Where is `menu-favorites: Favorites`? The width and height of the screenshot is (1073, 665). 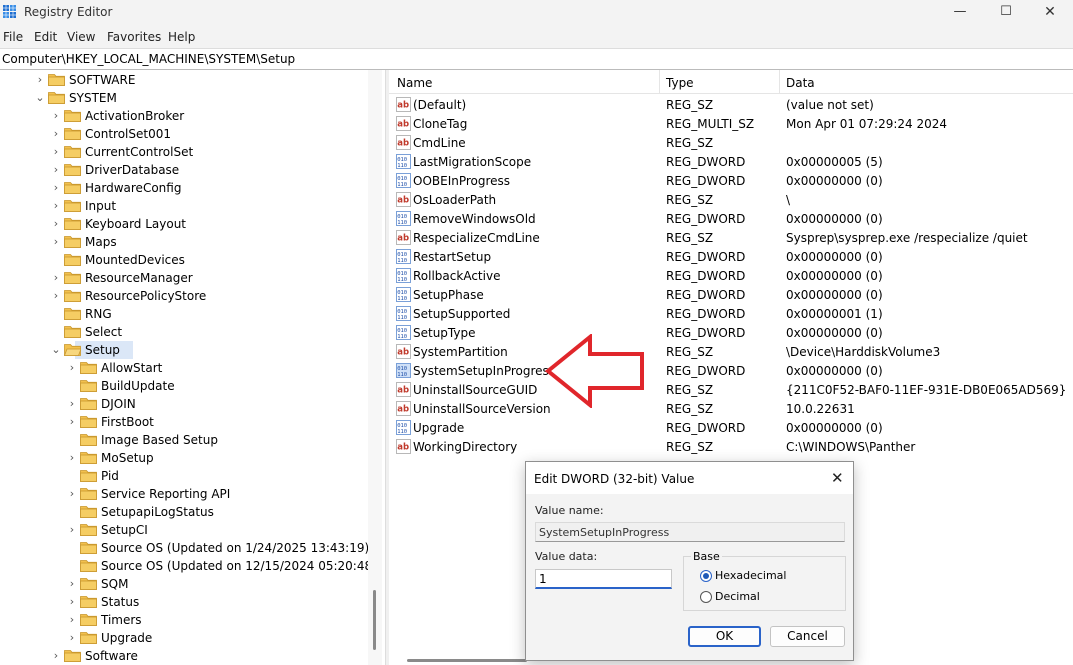 menu-favorites: Favorites is located at coordinates (134, 37).